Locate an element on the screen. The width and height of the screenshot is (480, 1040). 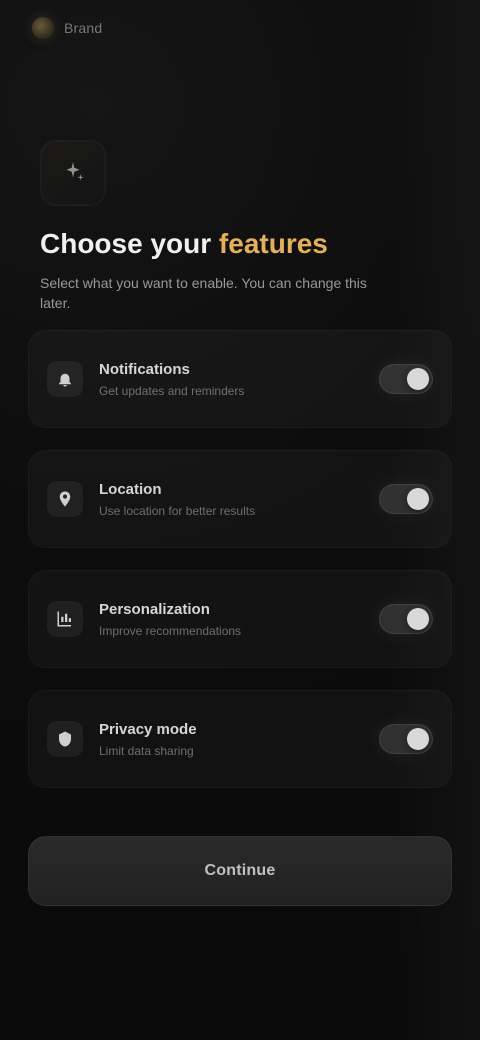
bell-svg is located at coordinates (65, 380).